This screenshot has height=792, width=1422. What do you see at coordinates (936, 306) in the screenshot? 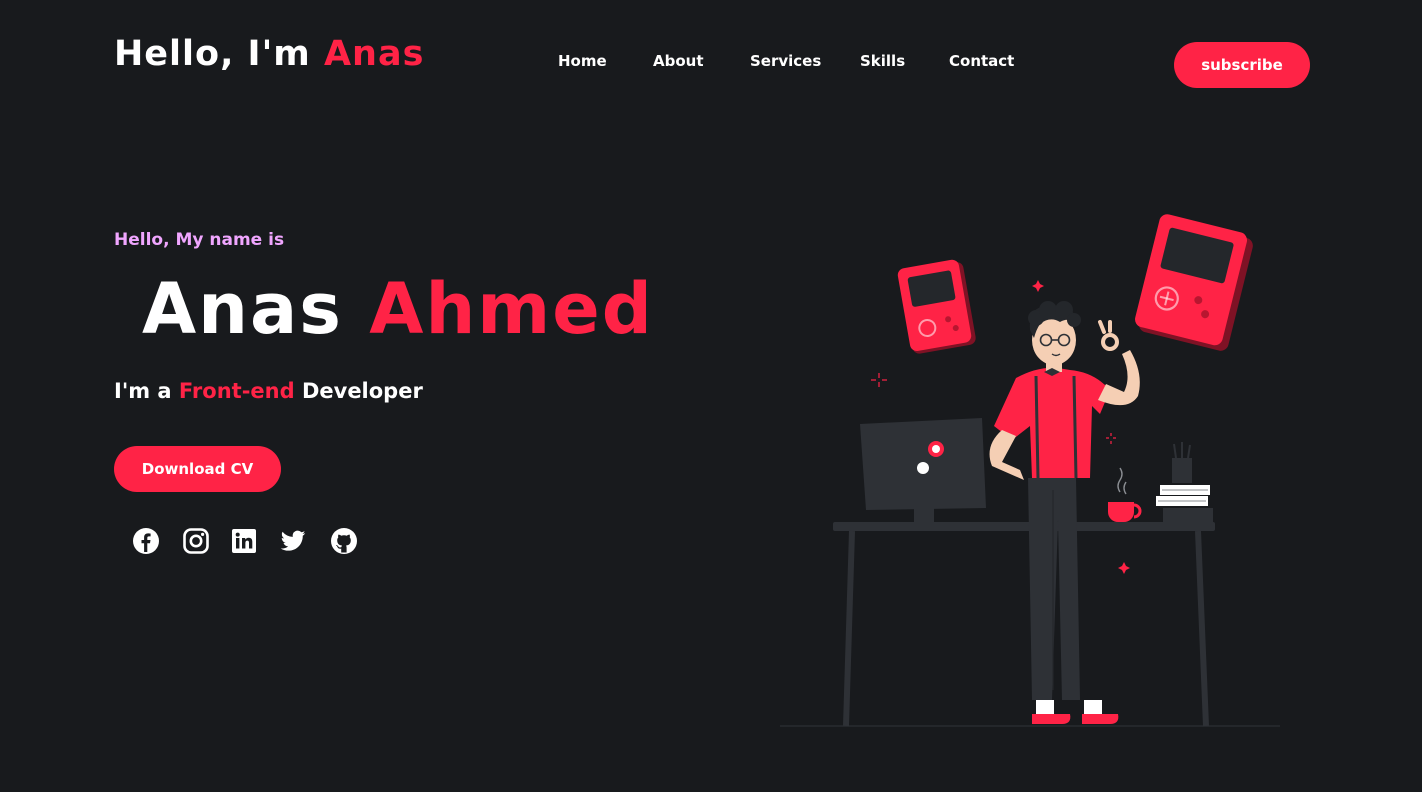
I see `handheld-console-small-icon` at bounding box center [936, 306].